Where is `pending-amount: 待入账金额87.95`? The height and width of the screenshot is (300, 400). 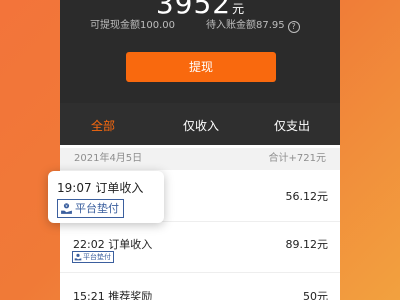 pending-amount: 待入账金额87.95 is located at coordinates (245, 25).